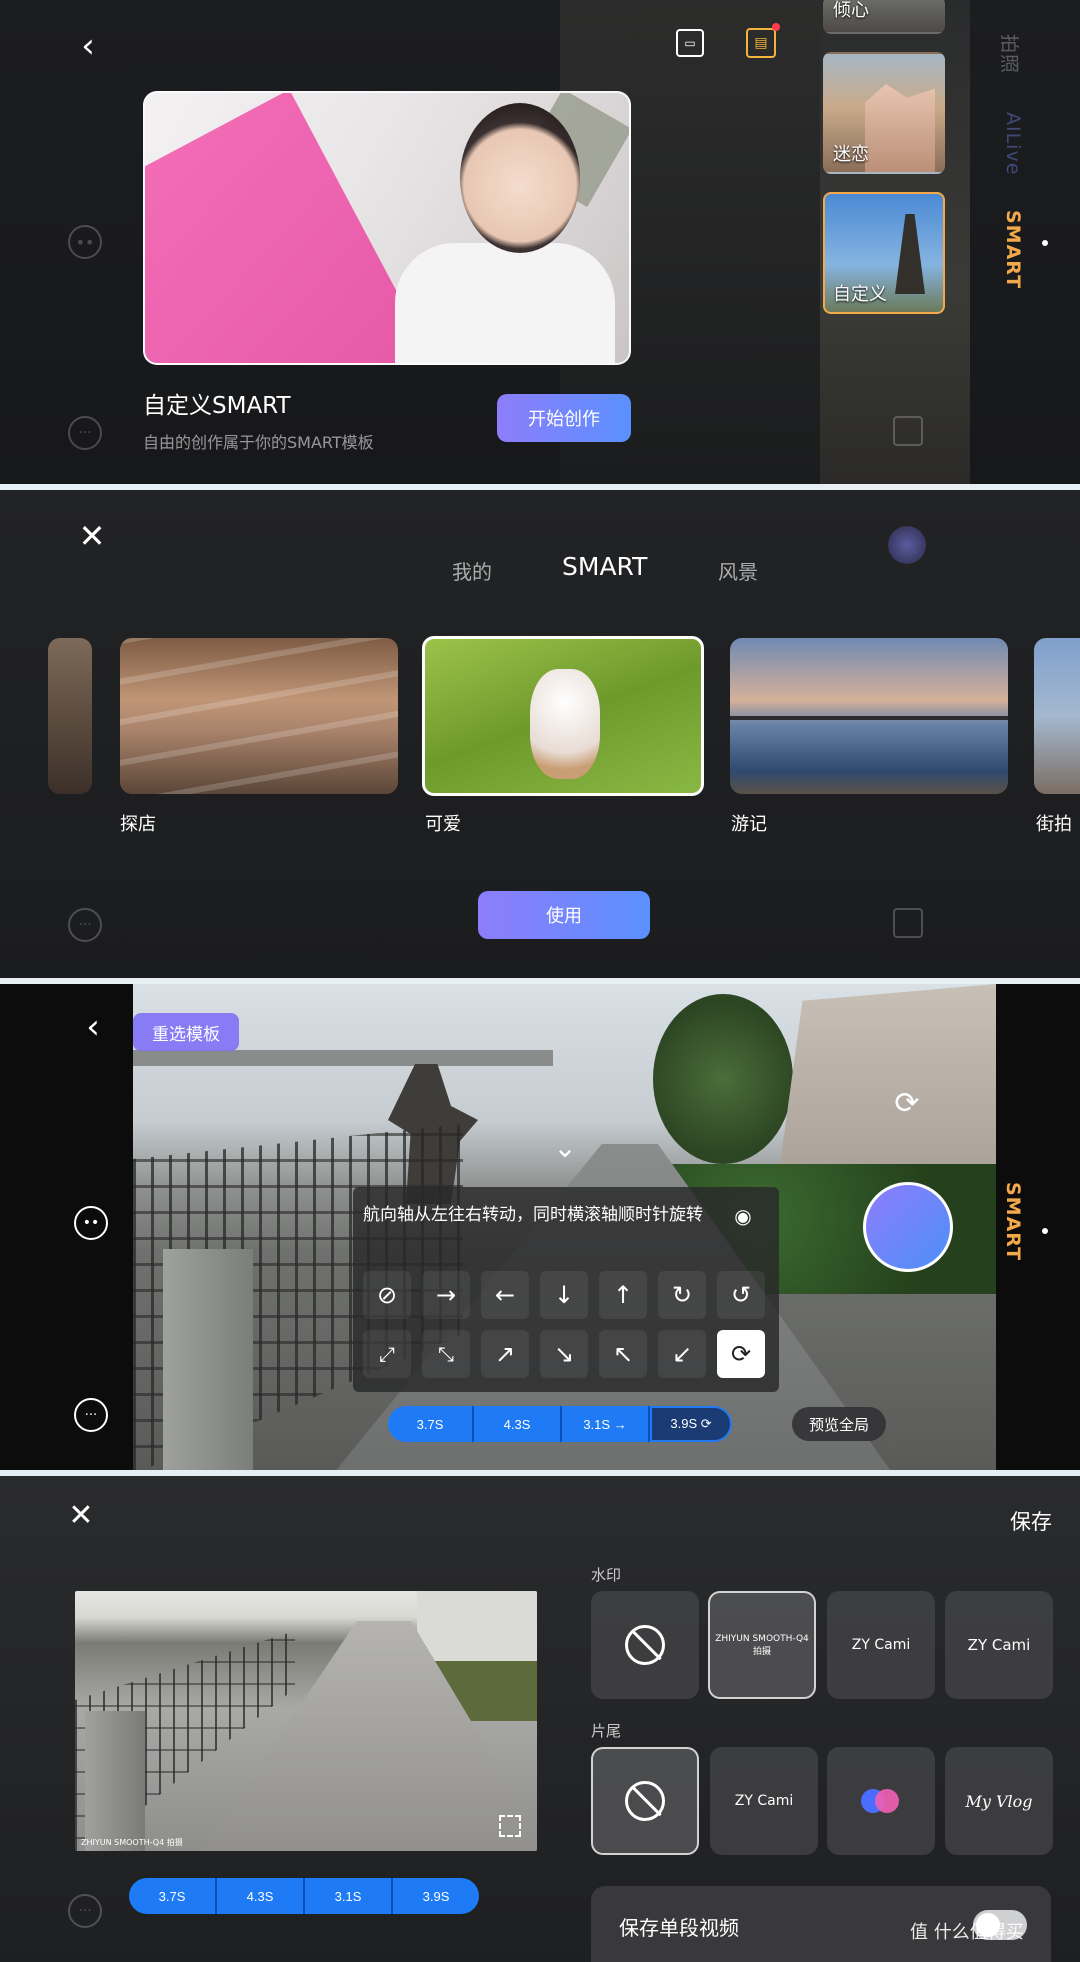 This screenshot has height=1962, width=1080. Describe the element at coordinates (564, 1295) in the screenshot. I see `arrow-down-icon: ↓` at that location.